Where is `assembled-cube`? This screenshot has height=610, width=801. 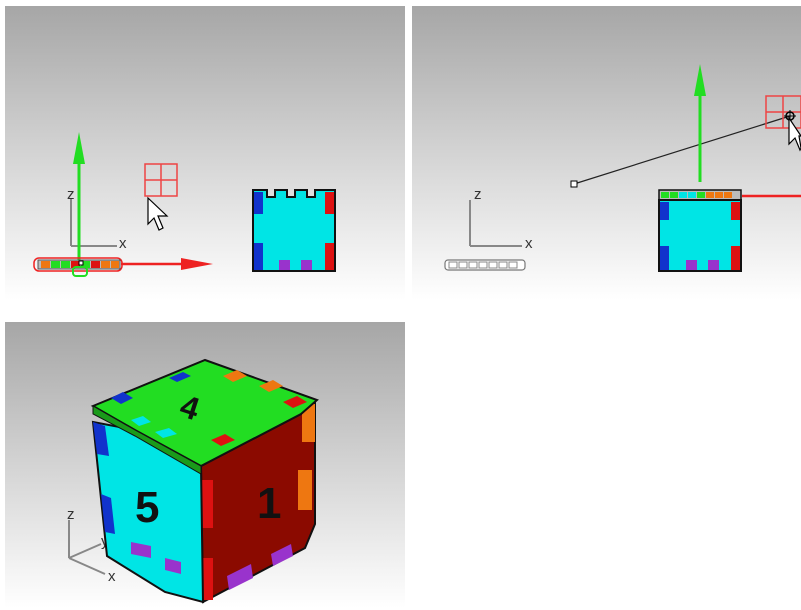
assembled-cube is located at coordinates (204, 481).